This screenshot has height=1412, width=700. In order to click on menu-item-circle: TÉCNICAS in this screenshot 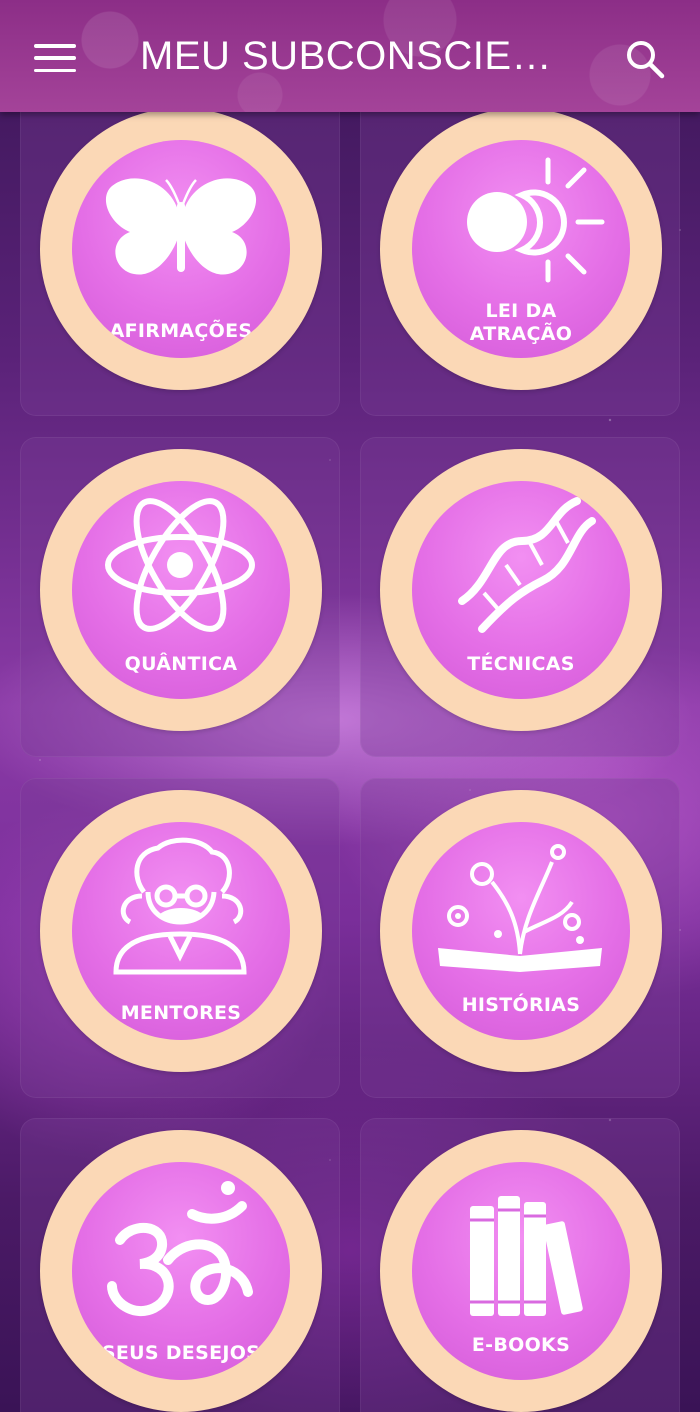, I will do `click(521, 590)`.